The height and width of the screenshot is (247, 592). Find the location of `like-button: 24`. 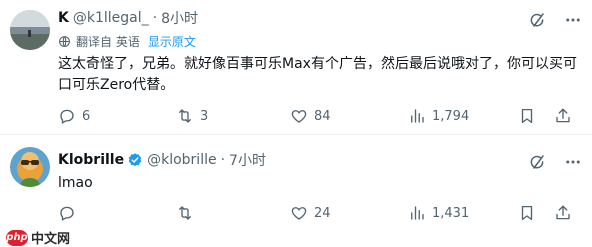

like-button: 24 is located at coordinates (310, 213).